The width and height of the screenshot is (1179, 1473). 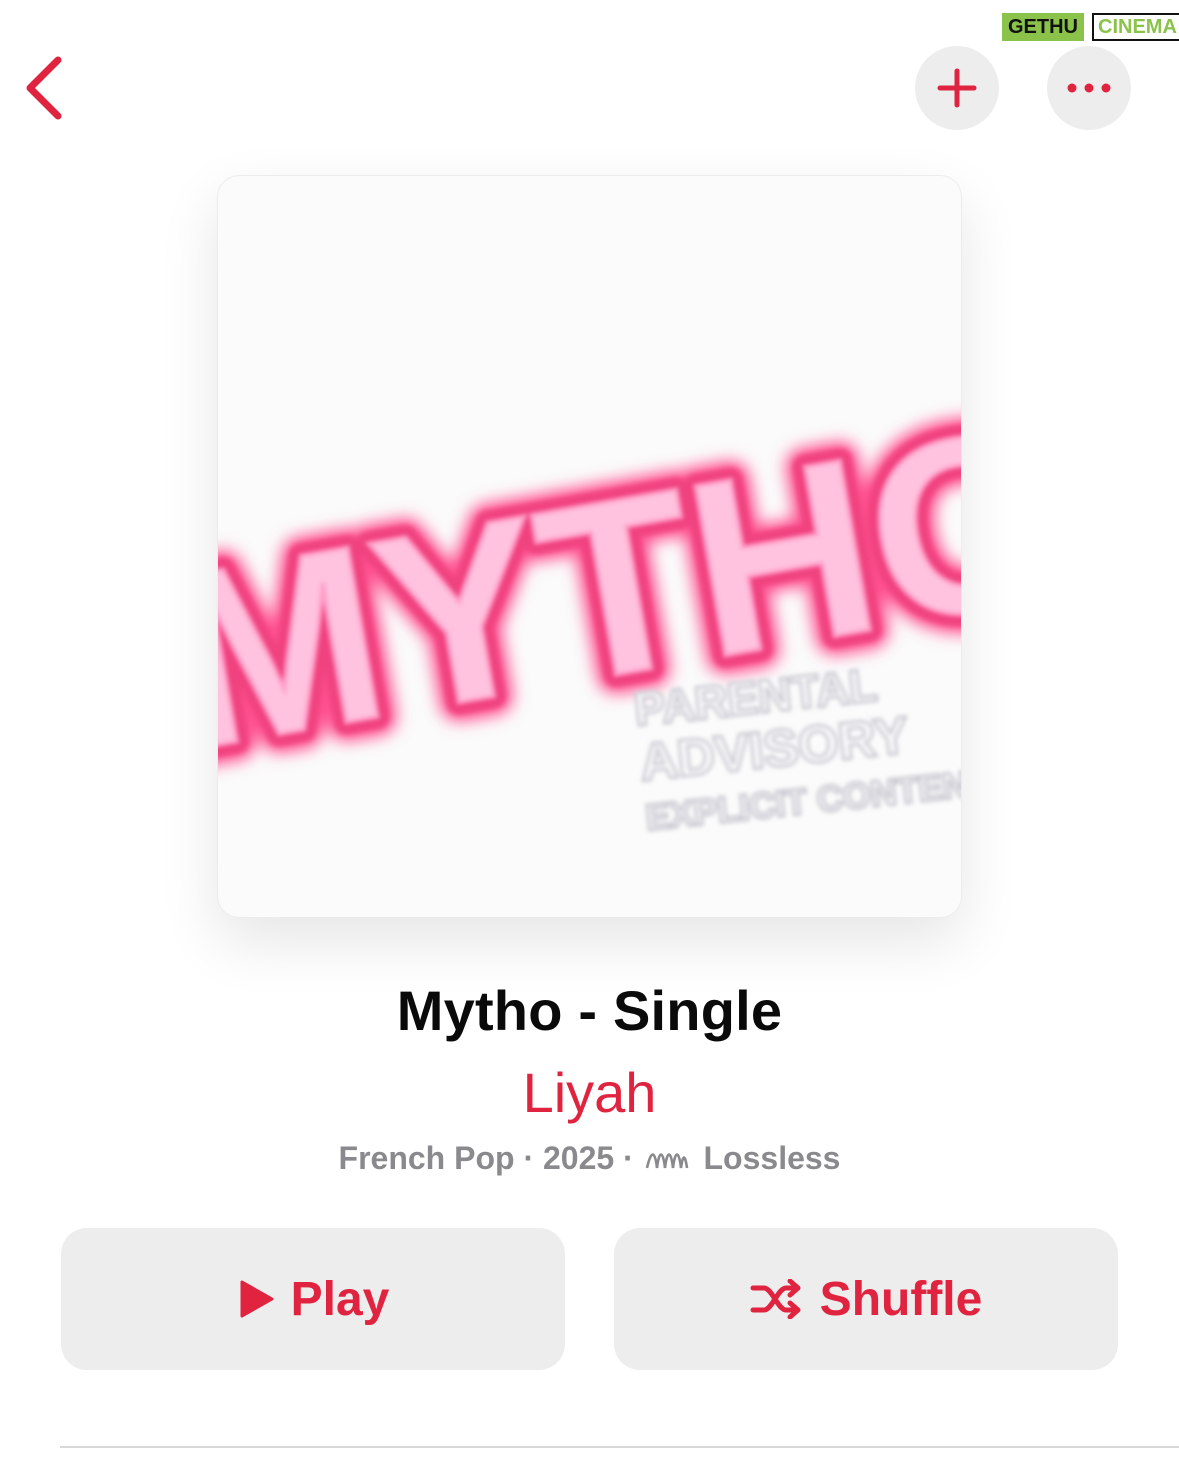 What do you see at coordinates (1090, 28) in the screenshot?
I see `watermark-logo: GETHU CINEMA` at bounding box center [1090, 28].